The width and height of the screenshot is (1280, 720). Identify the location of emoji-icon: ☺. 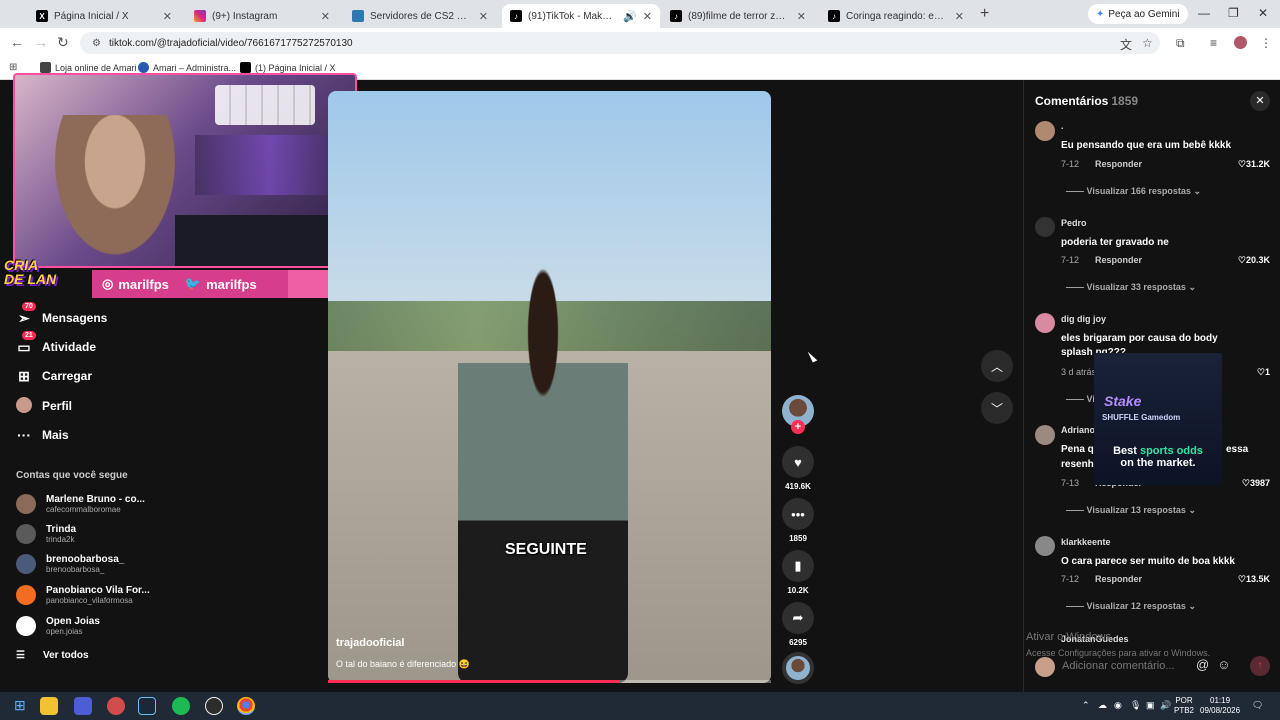
(1223, 664).